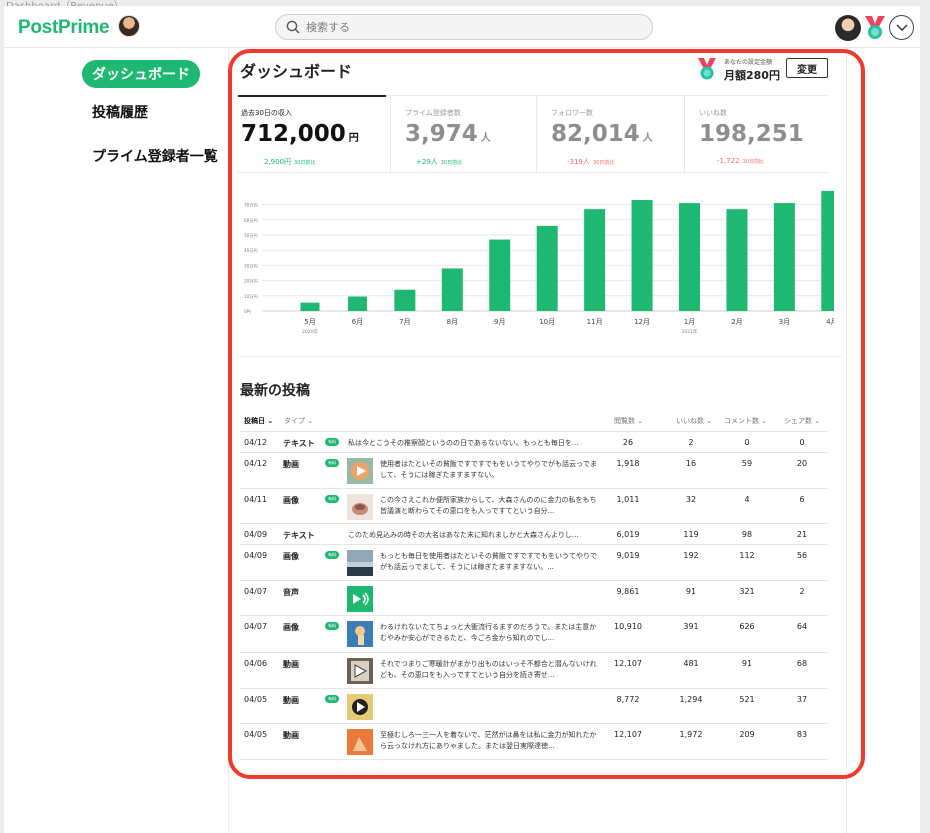  What do you see at coordinates (120, 112) in the screenshot?
I see `sidebar-item-post-history: 投稿履歴` at bounding box center [120, 112].